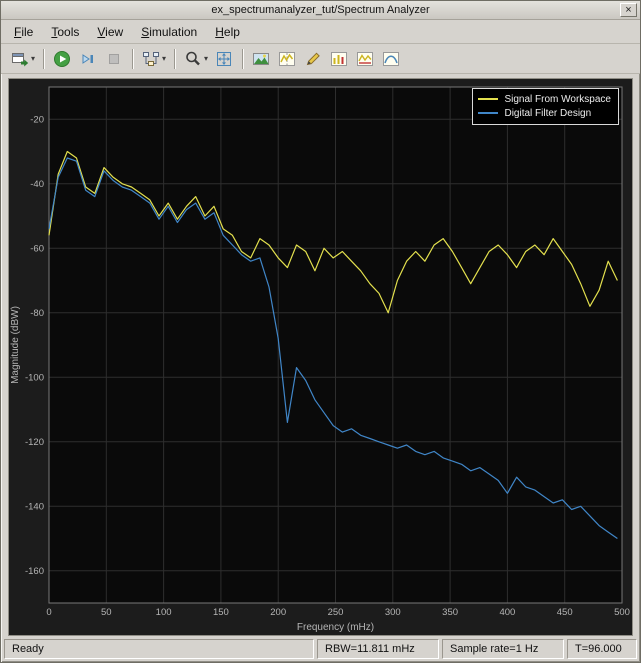 The image size is (641, 663). I want to click on play-icon, so click(62, 58).